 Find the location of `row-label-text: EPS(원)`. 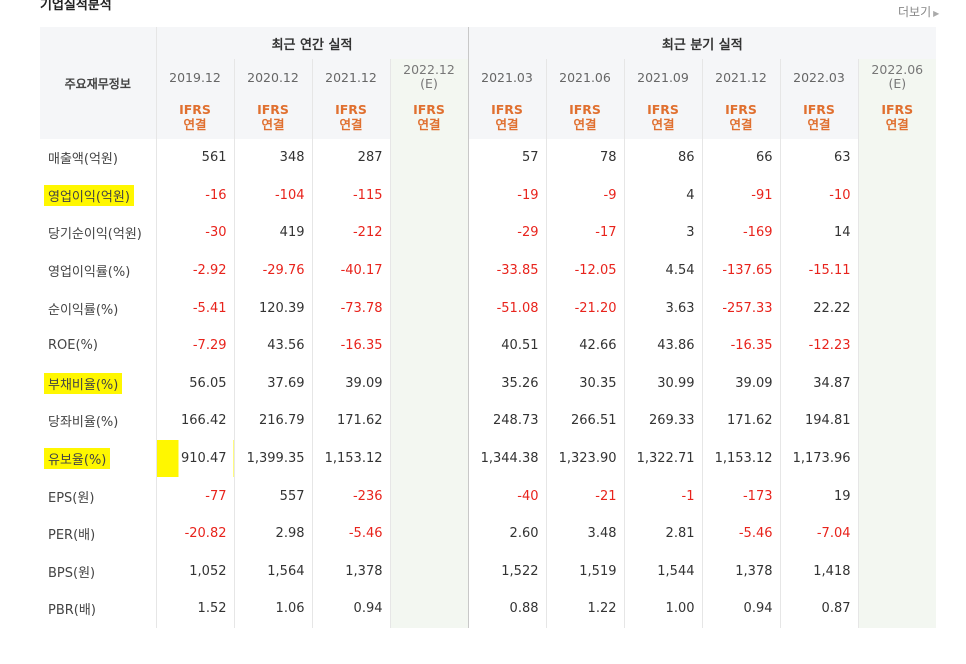

row-label-text: EPS(원) is located at coordinates (71, 498).